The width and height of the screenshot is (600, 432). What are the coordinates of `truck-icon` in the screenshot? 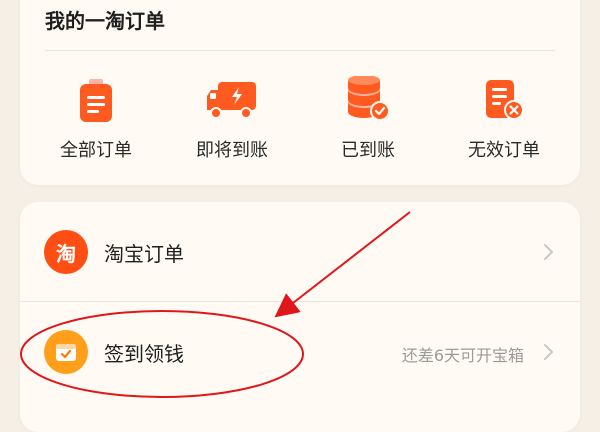 It's located at (232, 100).